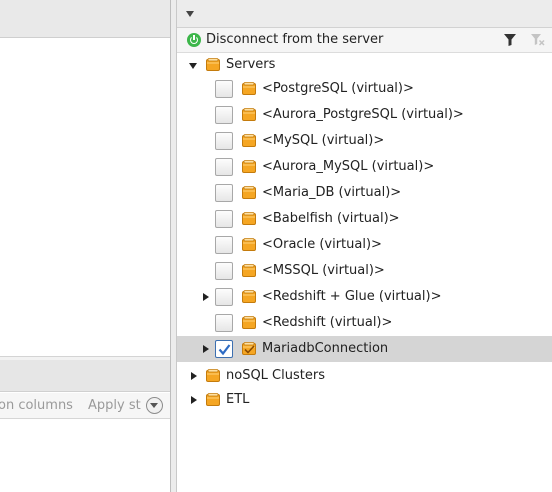 The width and height of the screenshot is (552, 492). What do you see at coordinates (338, 88) in the screenshot?
I see `tree-item-label: <PostgreSQL (virtual)>` at bounding box center [338, 88].